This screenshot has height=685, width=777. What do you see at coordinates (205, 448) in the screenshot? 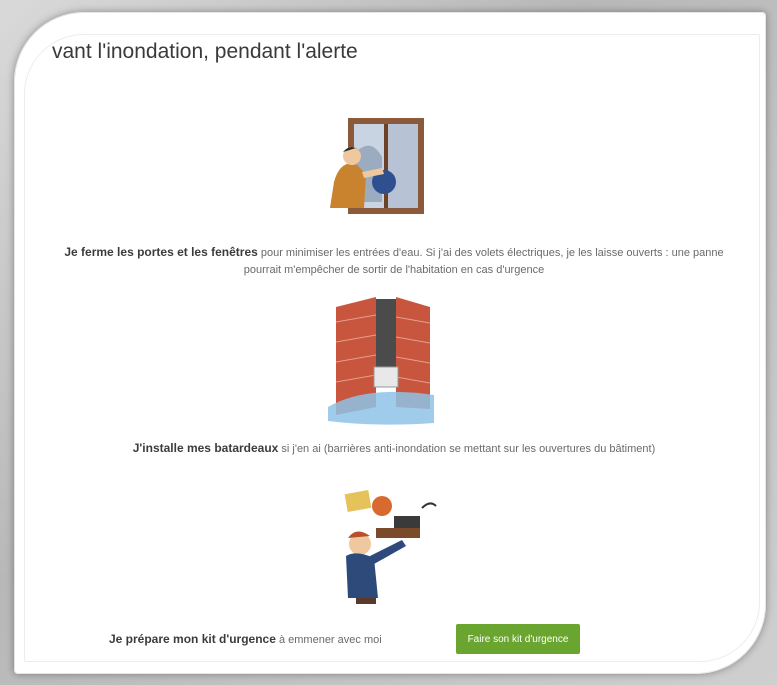
I see `item-batardeaux-bold: J'installe mes batardeaux` at bounding box center [205, 448].